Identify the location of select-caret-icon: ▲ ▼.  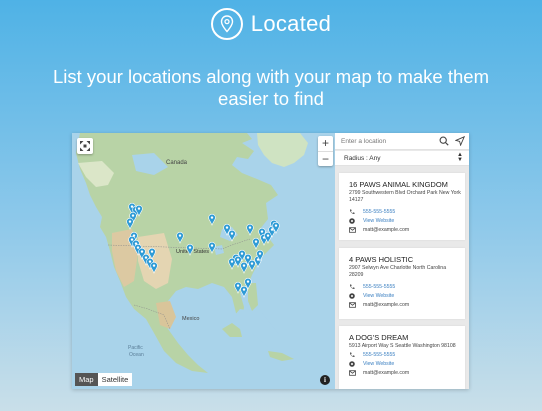
(460, 157).